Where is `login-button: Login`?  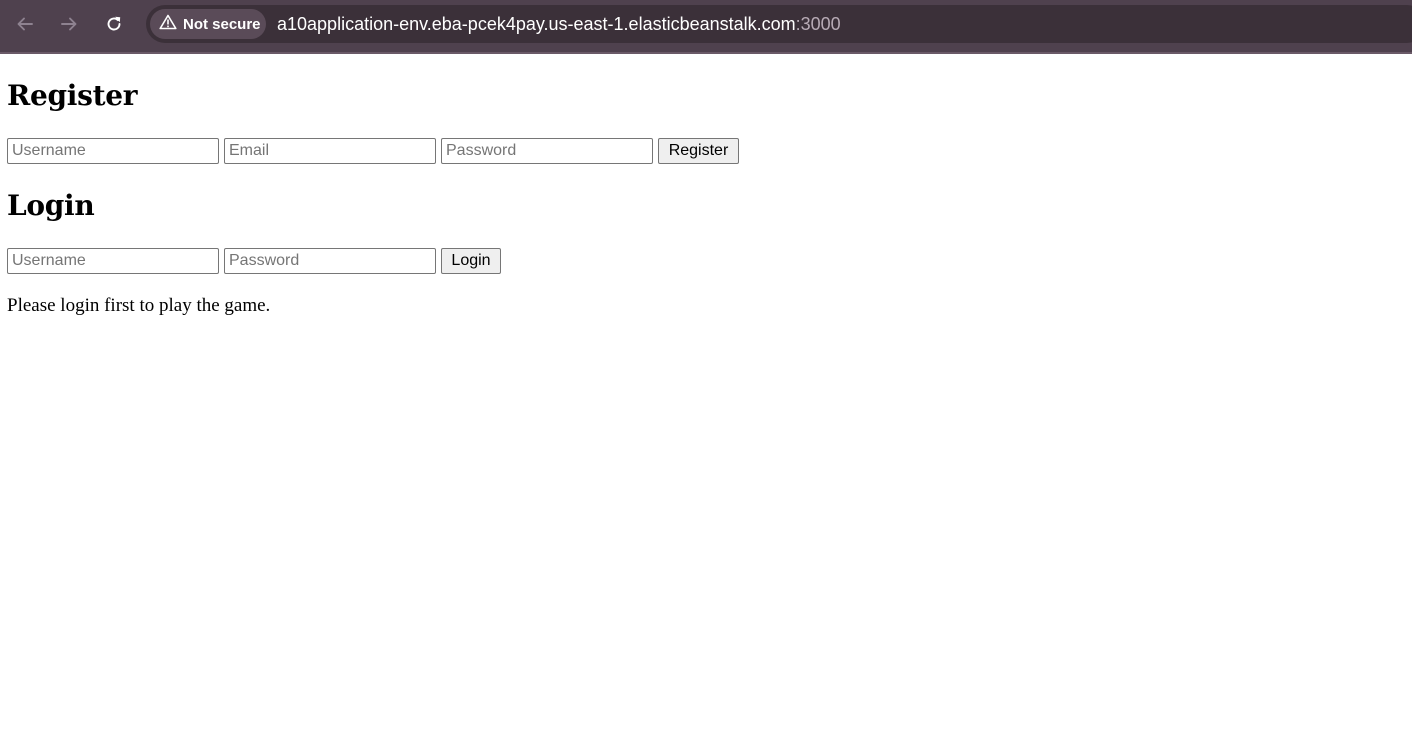
login-button: Login is located at coordinates (471, 261).